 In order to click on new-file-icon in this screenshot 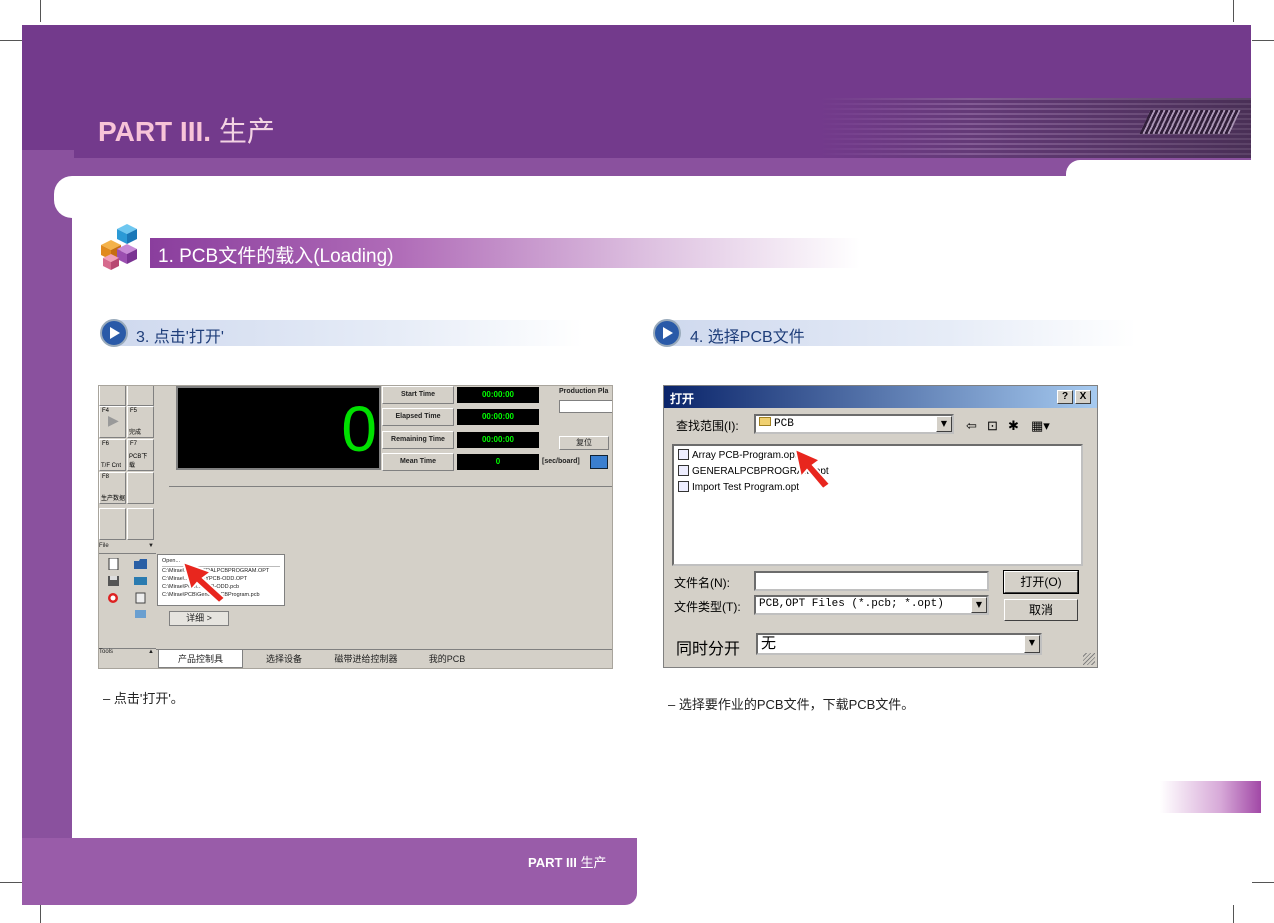, I will do `click(113, 564)`.